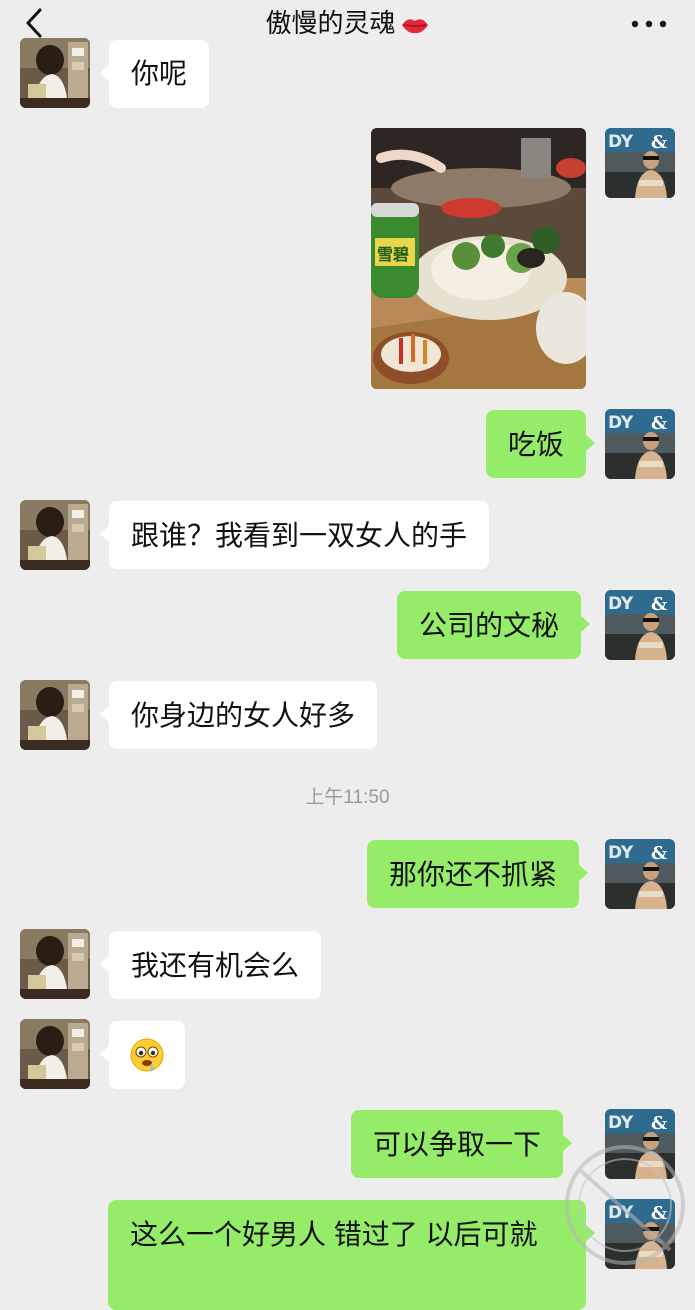 Image resolution: width=695 pixels, height=1310 pixels. I want to click on message-bubble-outgoing: 可以争取一下, so click(462, 1144).